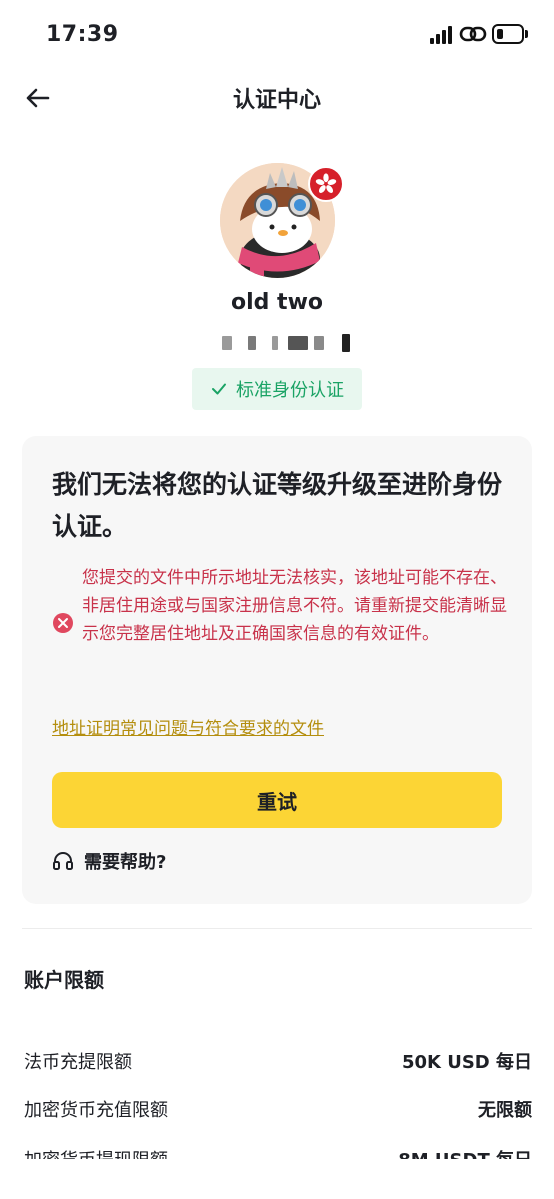 This screenshot has width=554, height=1199. What do you see at coordinates (277, 302) in the screenshot?
I see `username: old two` at bounding box center [277, 302].